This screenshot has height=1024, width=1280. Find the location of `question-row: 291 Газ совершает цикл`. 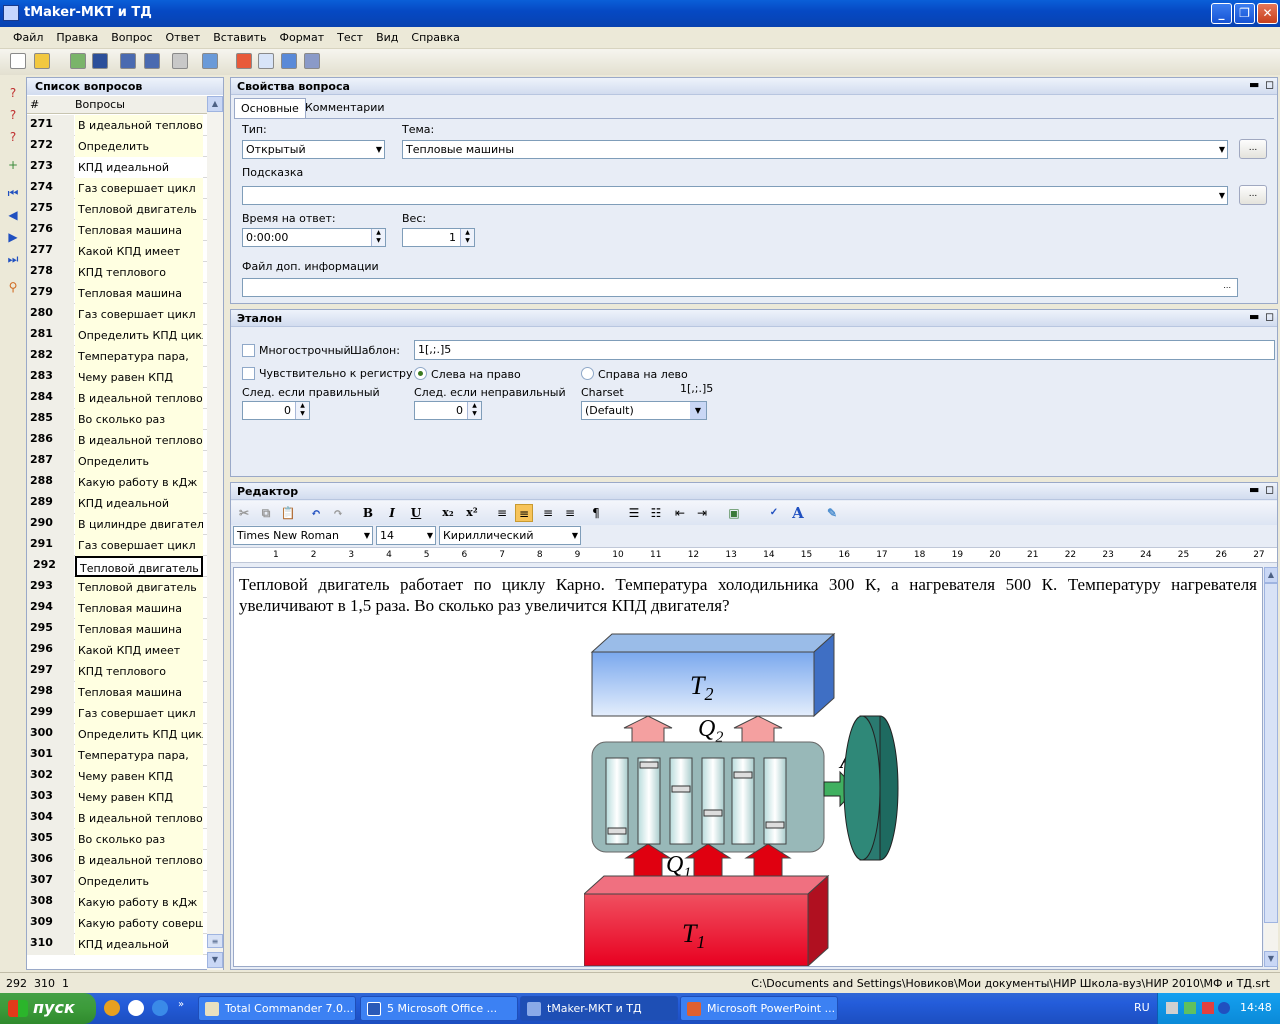

question-row: 291 Газ совершает цикл is located at coordinates (117, 545).